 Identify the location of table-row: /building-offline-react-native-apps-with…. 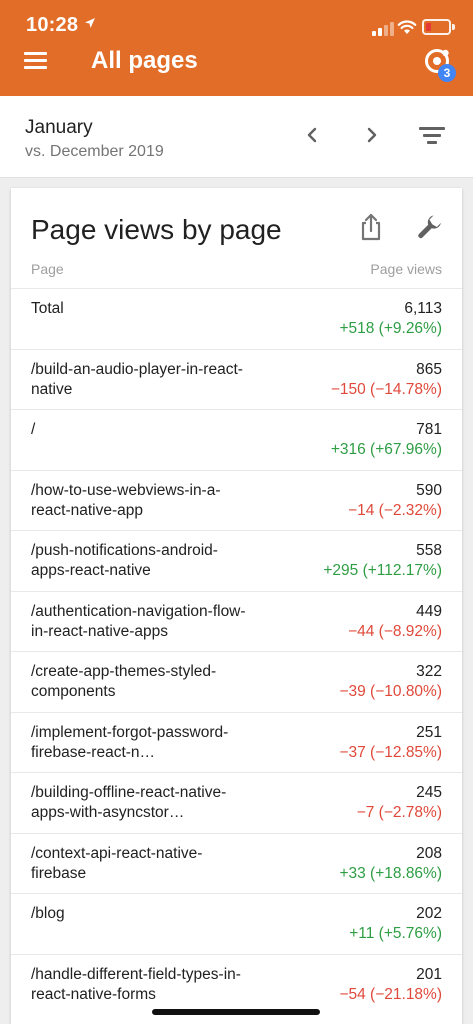
(236, 802).